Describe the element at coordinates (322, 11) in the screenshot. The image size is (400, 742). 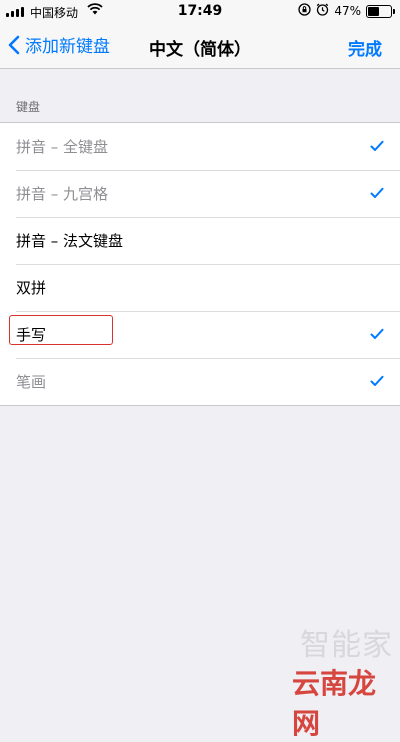
I see `alarm-icon` at that location.